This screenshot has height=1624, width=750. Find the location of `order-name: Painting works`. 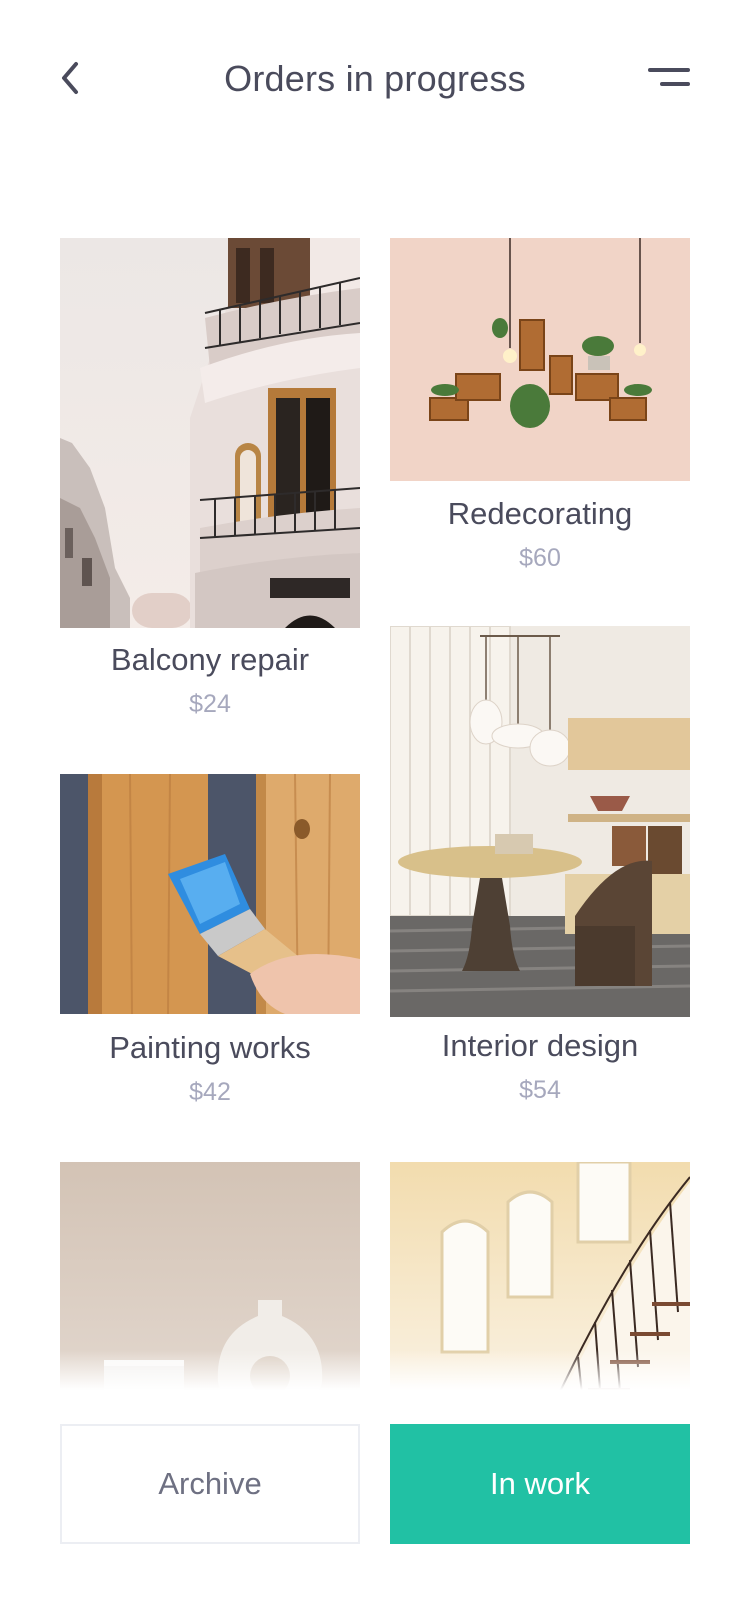

order-name: Painting works is located at coordinates (210, 1047).